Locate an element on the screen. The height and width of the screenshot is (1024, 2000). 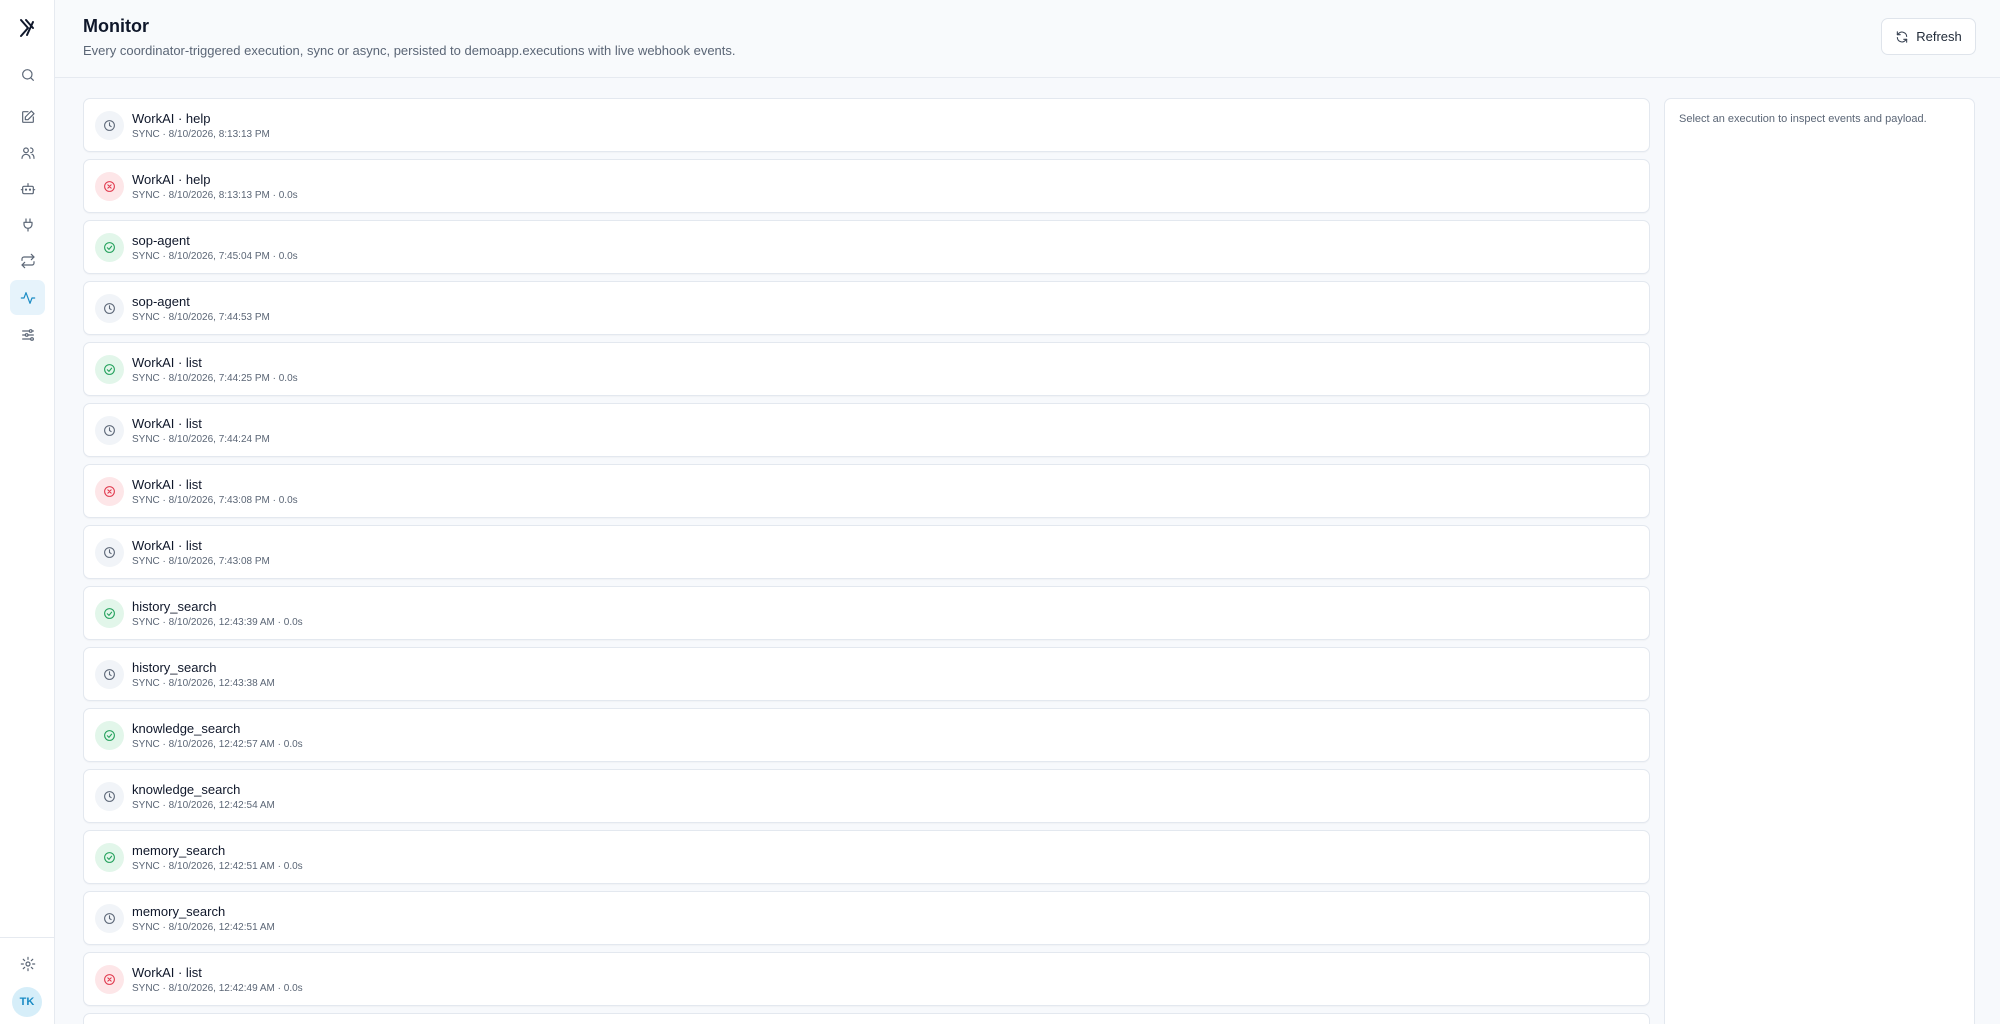
sidebar-item-workflows is located at coordinates (27, 260).